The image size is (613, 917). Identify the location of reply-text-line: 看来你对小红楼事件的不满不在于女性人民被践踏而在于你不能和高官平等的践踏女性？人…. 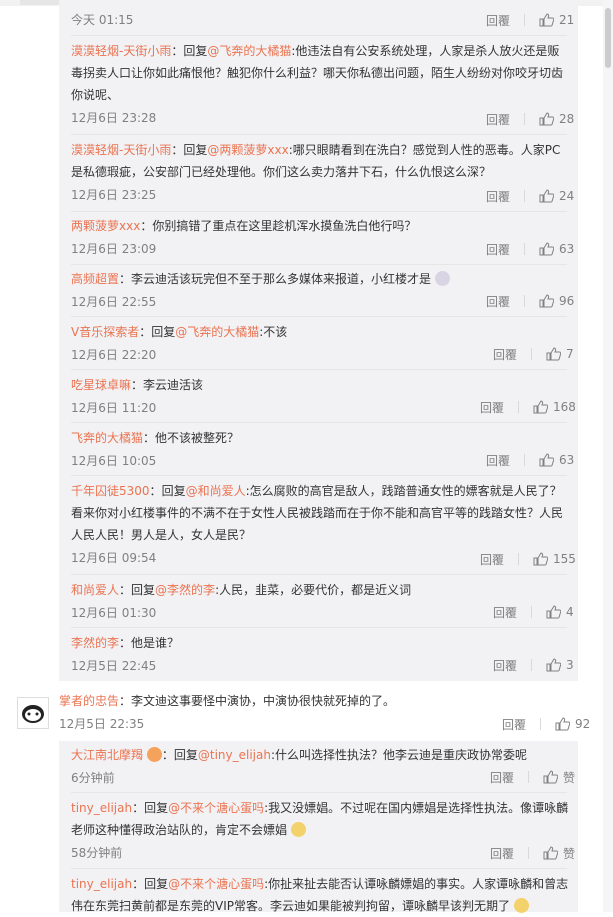
(317, 513).